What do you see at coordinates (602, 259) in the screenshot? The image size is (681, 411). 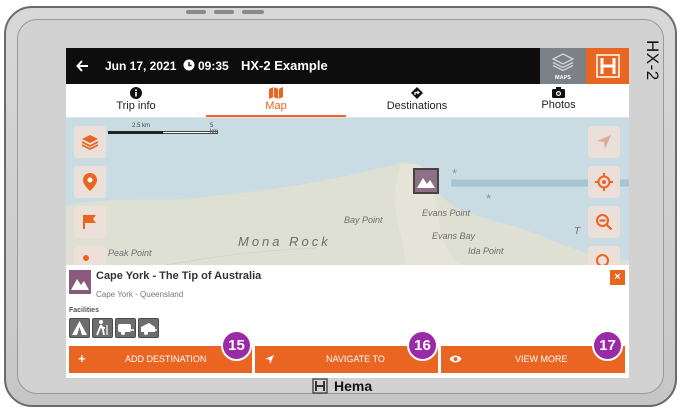 I see `zoom-in-icon` at bounding box center [602, 259].